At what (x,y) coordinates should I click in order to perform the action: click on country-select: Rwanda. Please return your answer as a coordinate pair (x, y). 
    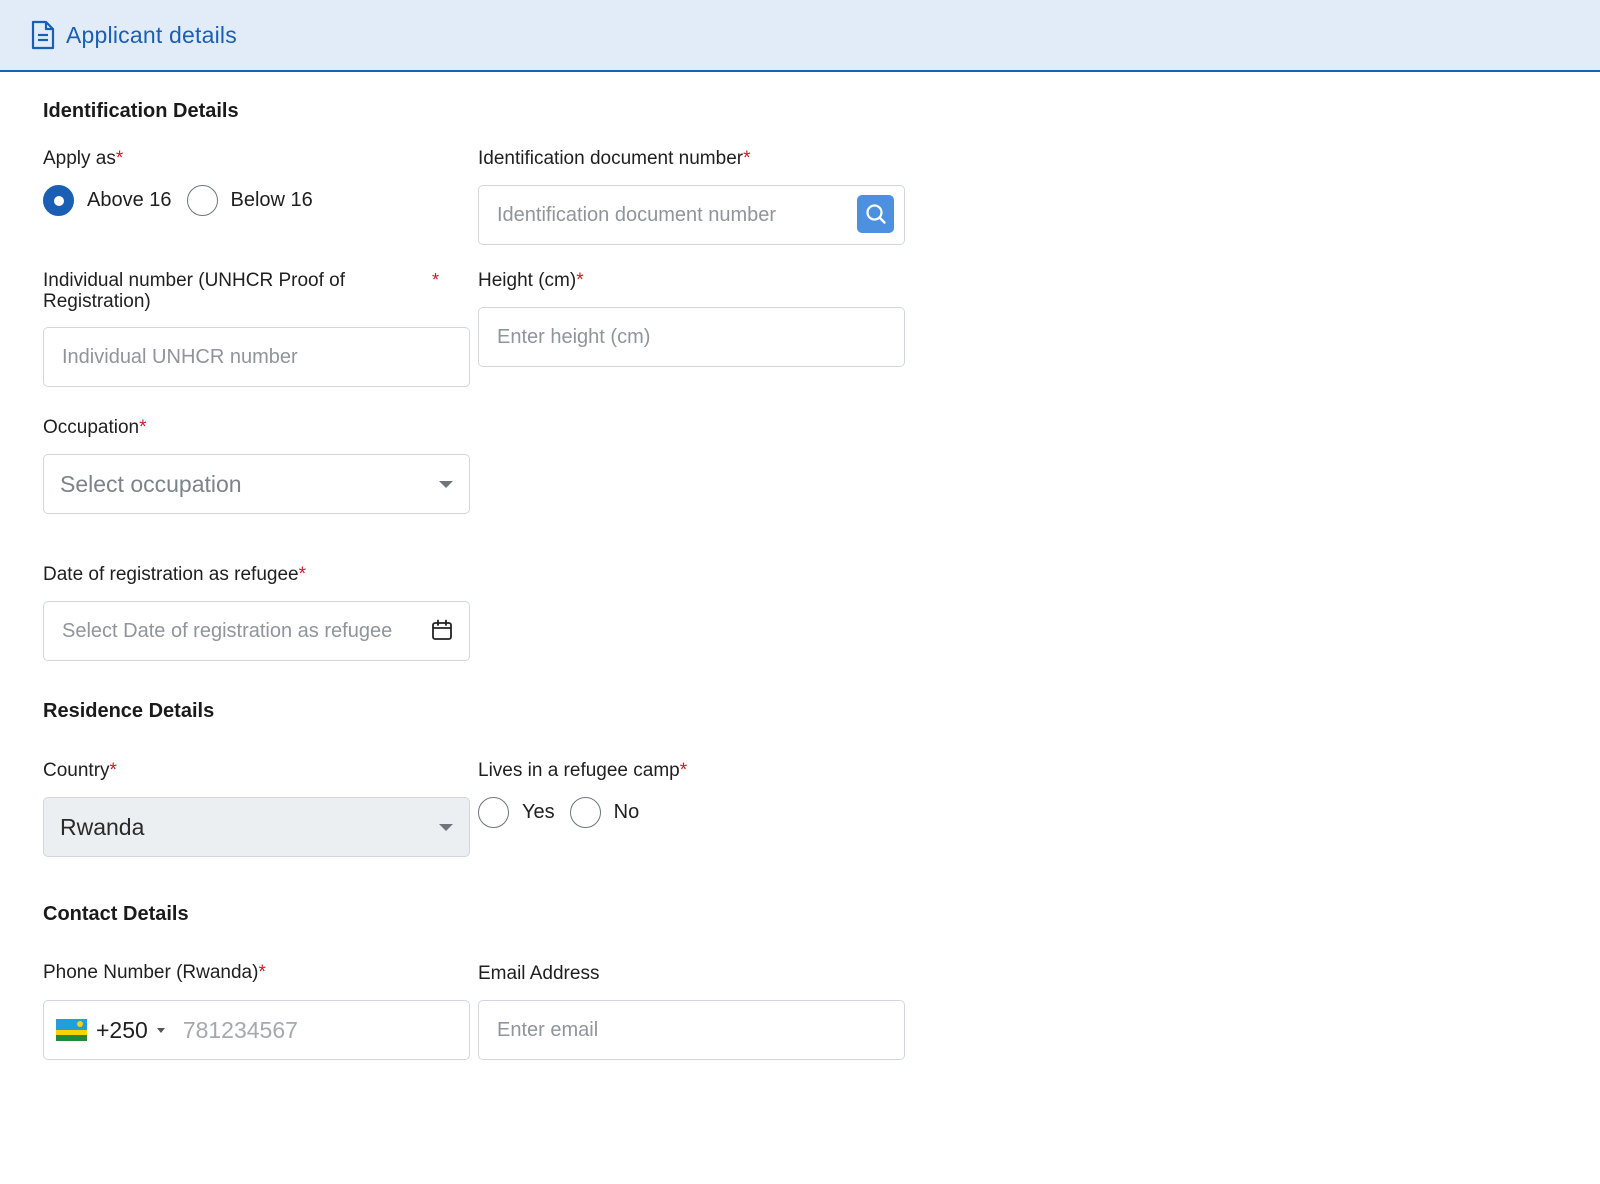
    Looking at the image, I should click on (256, 827).